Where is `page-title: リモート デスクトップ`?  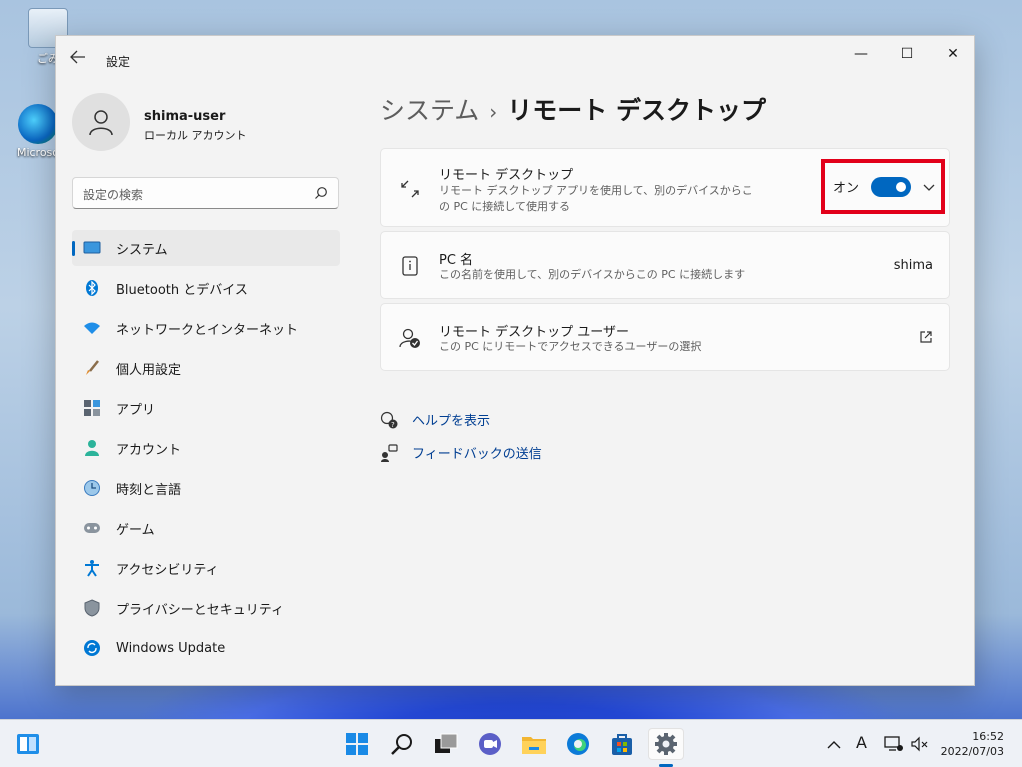
page-title: リモート デスクトップ is located at coordinates (636, 110).